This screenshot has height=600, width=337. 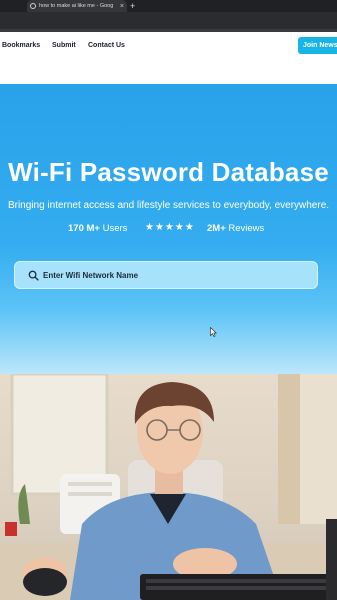 What do you see at coordinates (64, 45) in the screenshot?
I see `nav-link-submit: Submit` at bounding box center [64, 45].